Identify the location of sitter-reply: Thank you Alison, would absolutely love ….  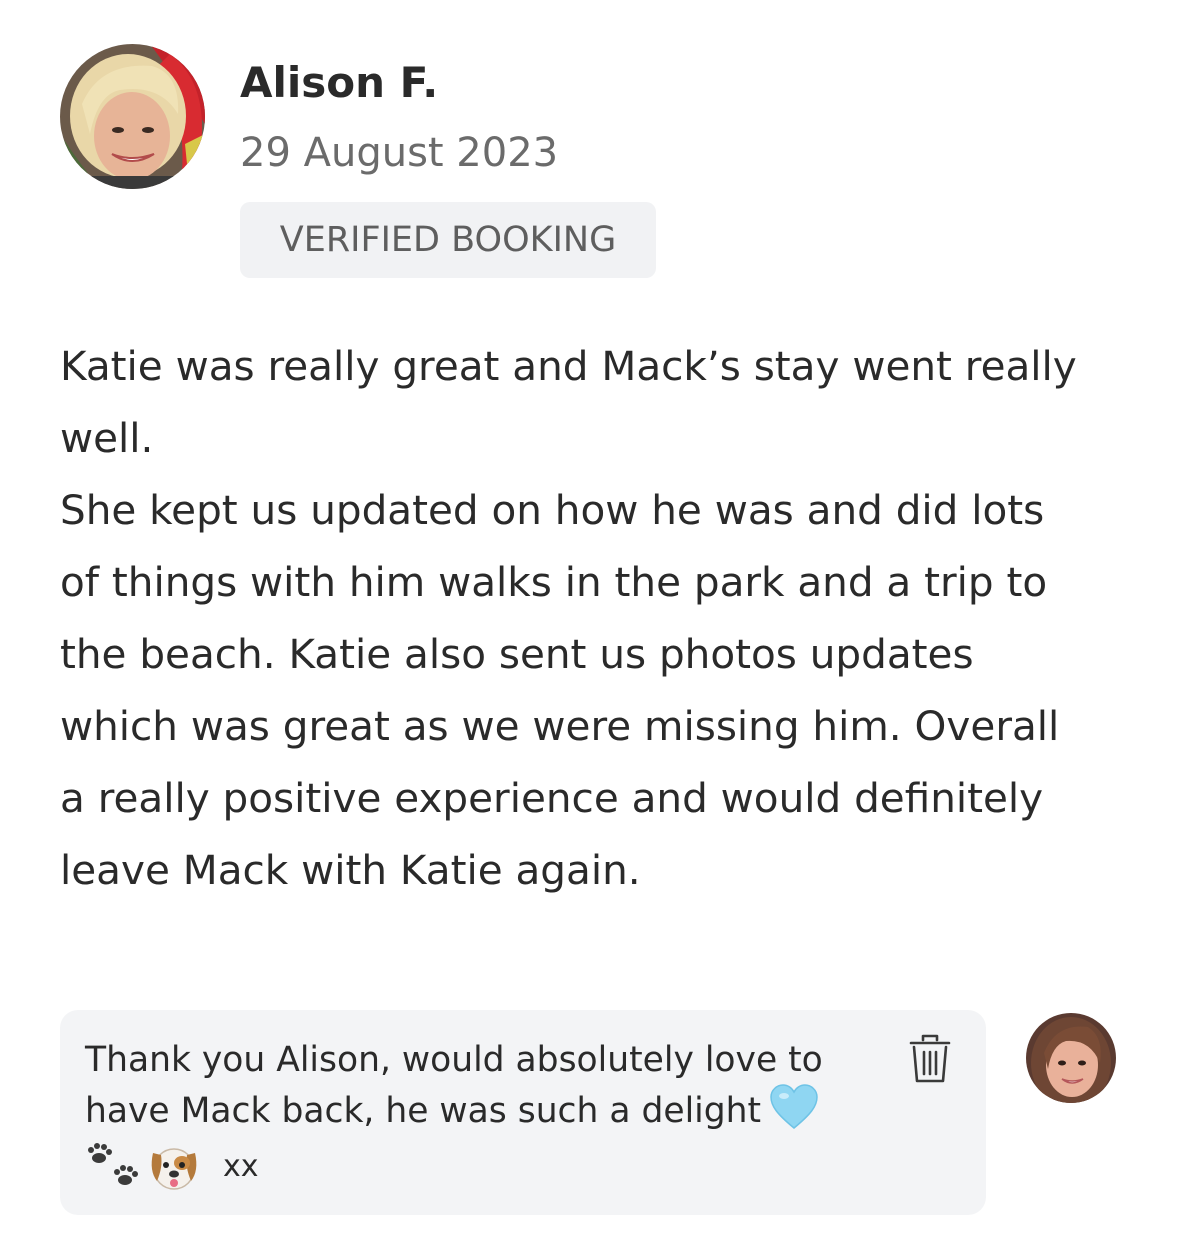
(523, 1112).